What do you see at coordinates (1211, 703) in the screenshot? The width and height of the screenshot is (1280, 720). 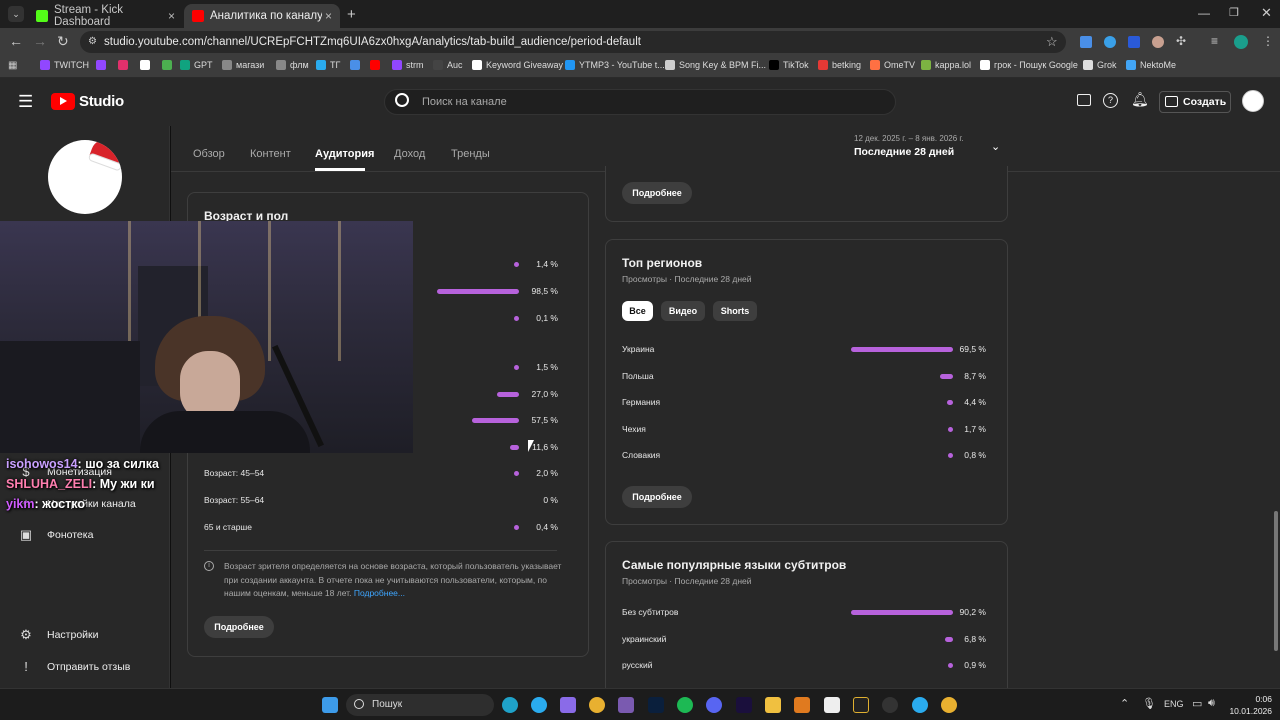 I see `volume-icon: 🔊︎` at bounding box center [1211, 703].